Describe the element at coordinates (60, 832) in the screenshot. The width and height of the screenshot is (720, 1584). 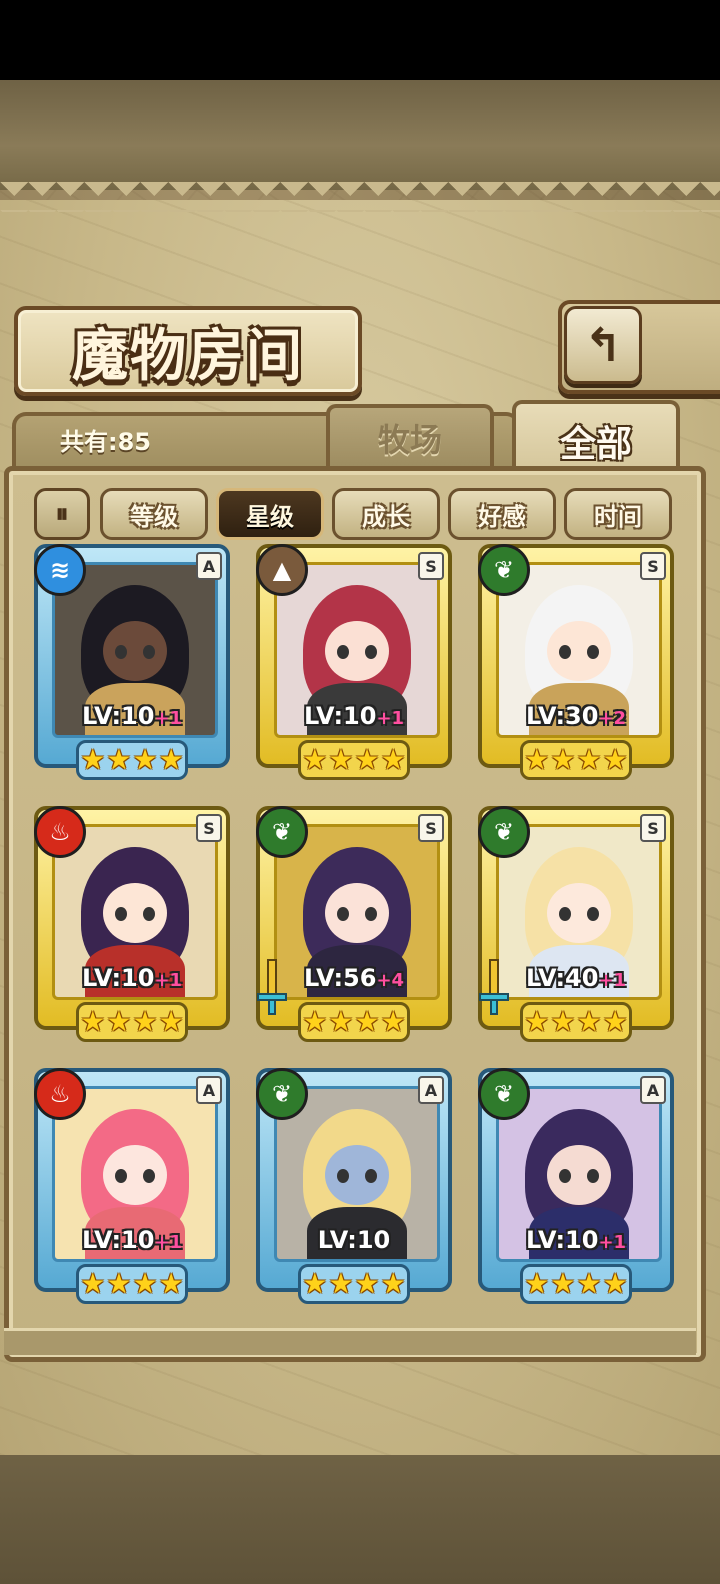
I see `fire-element-icon: ♨` at that location.